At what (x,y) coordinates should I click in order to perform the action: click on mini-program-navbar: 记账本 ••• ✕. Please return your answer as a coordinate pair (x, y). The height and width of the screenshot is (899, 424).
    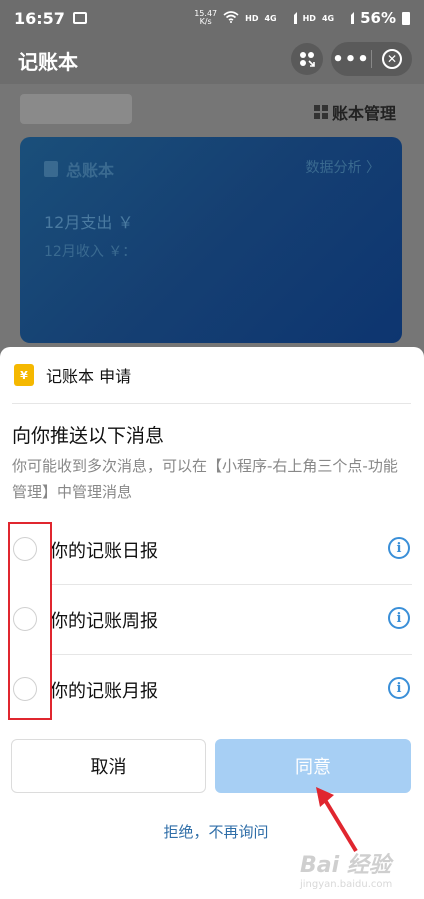
    Looking at the image, I should click on (212, 60).